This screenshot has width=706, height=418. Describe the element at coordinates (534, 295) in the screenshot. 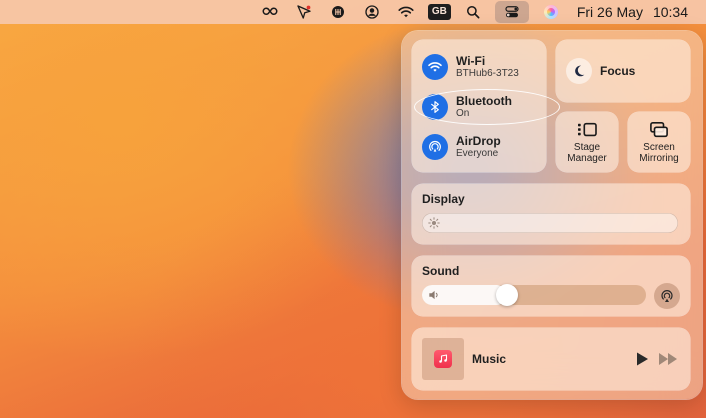

I see `volume-slider` at that location.